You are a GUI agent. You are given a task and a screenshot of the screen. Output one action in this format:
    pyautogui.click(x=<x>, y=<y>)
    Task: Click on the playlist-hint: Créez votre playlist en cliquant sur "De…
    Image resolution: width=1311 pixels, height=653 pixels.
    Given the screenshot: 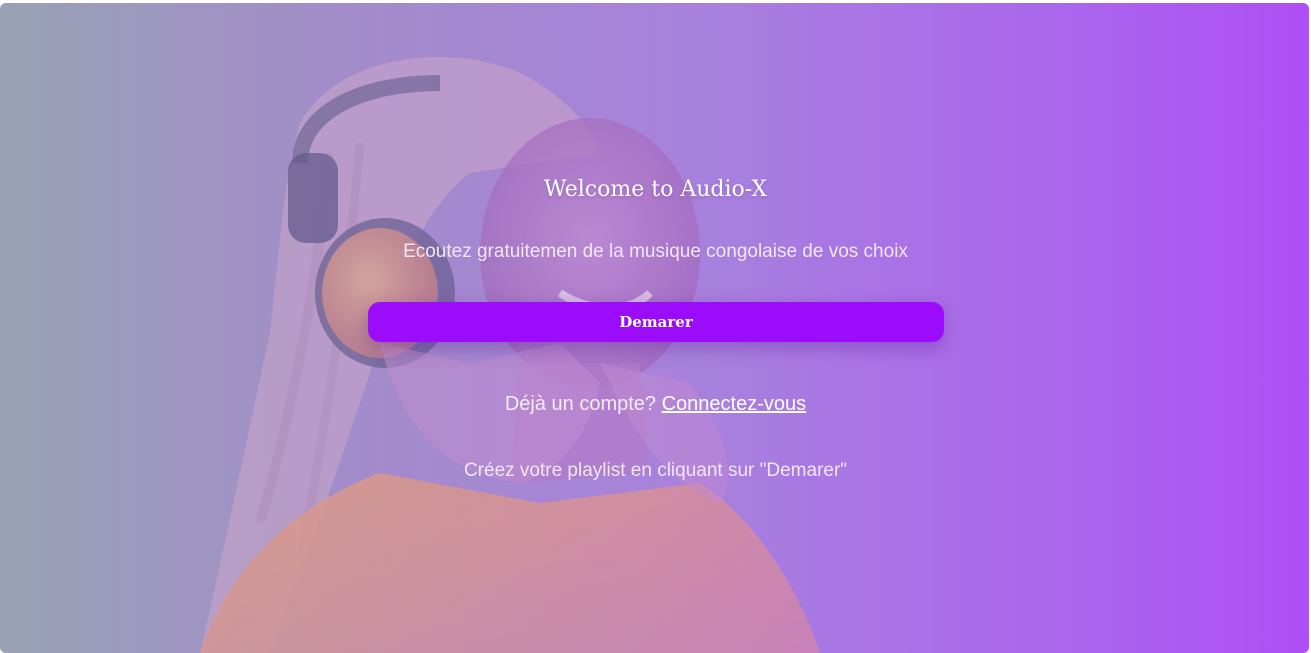 What is the action you would take?
    pyautogui.click(x=655, y=470)
    